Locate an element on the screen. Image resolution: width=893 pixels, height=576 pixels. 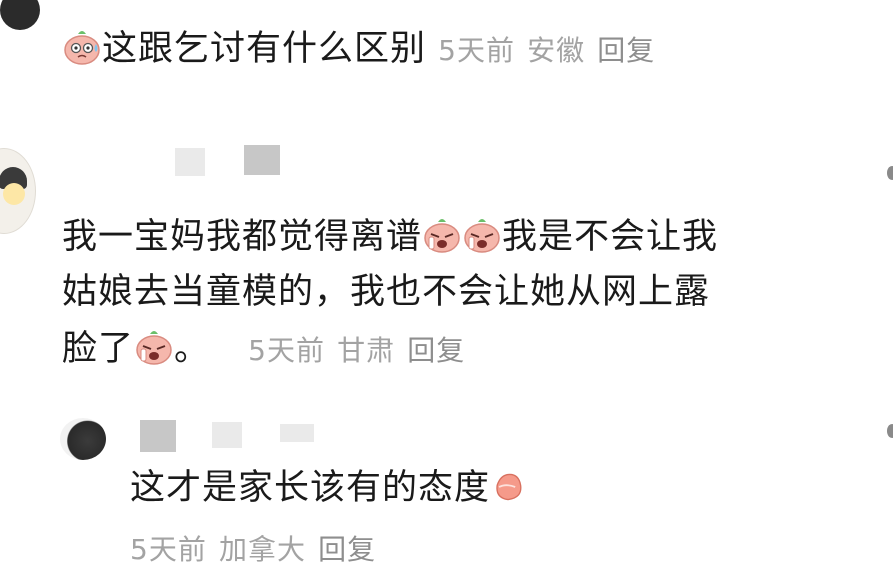
reply-meta: 5天前 加拿大 回复 is located at coordinates (253, 549).